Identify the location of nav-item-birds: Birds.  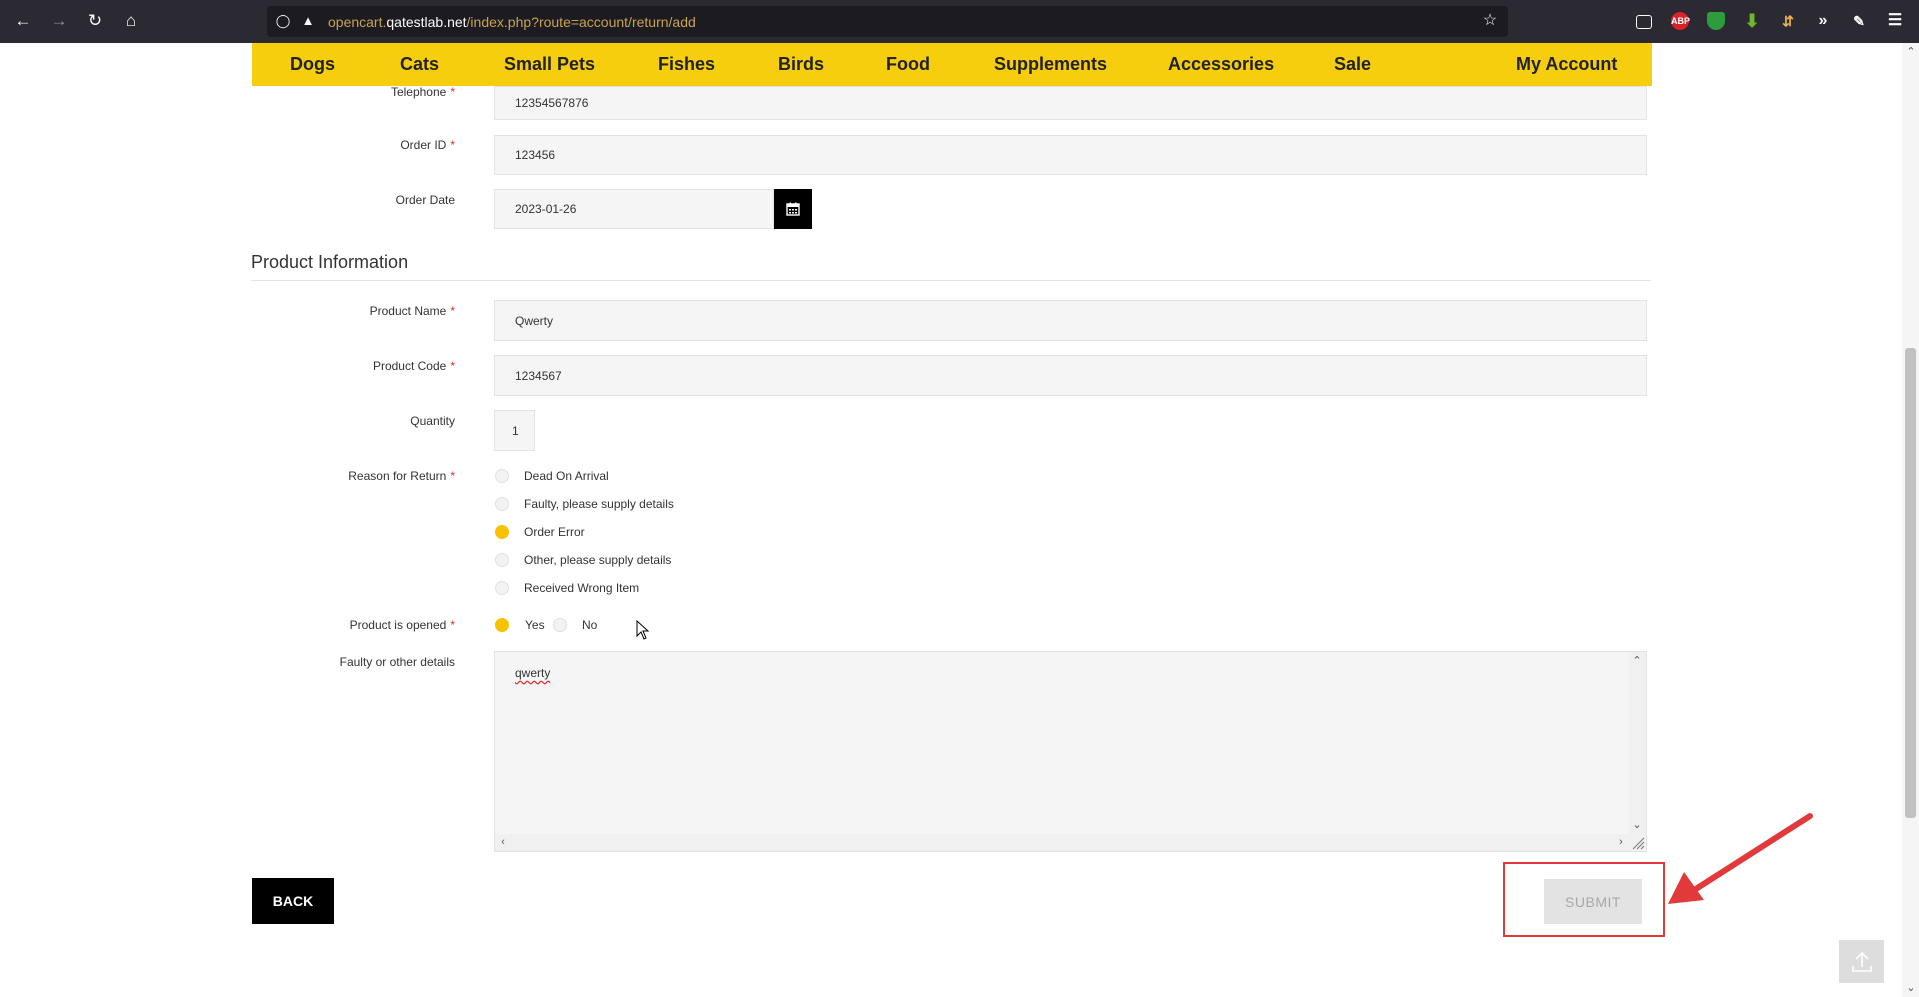
(801, 64).